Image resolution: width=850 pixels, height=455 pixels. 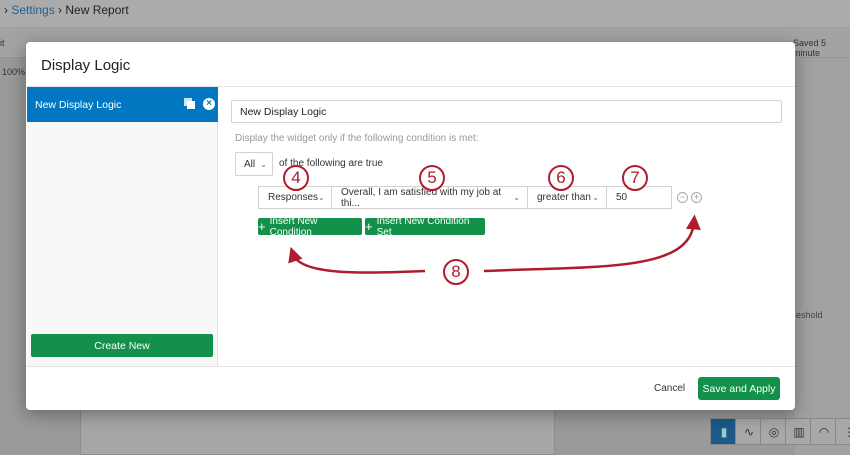 What do you see at coordinates (592, 243) in the screenshot?
I see `arrow-to-add-icon` at bounding box center [592, 243].